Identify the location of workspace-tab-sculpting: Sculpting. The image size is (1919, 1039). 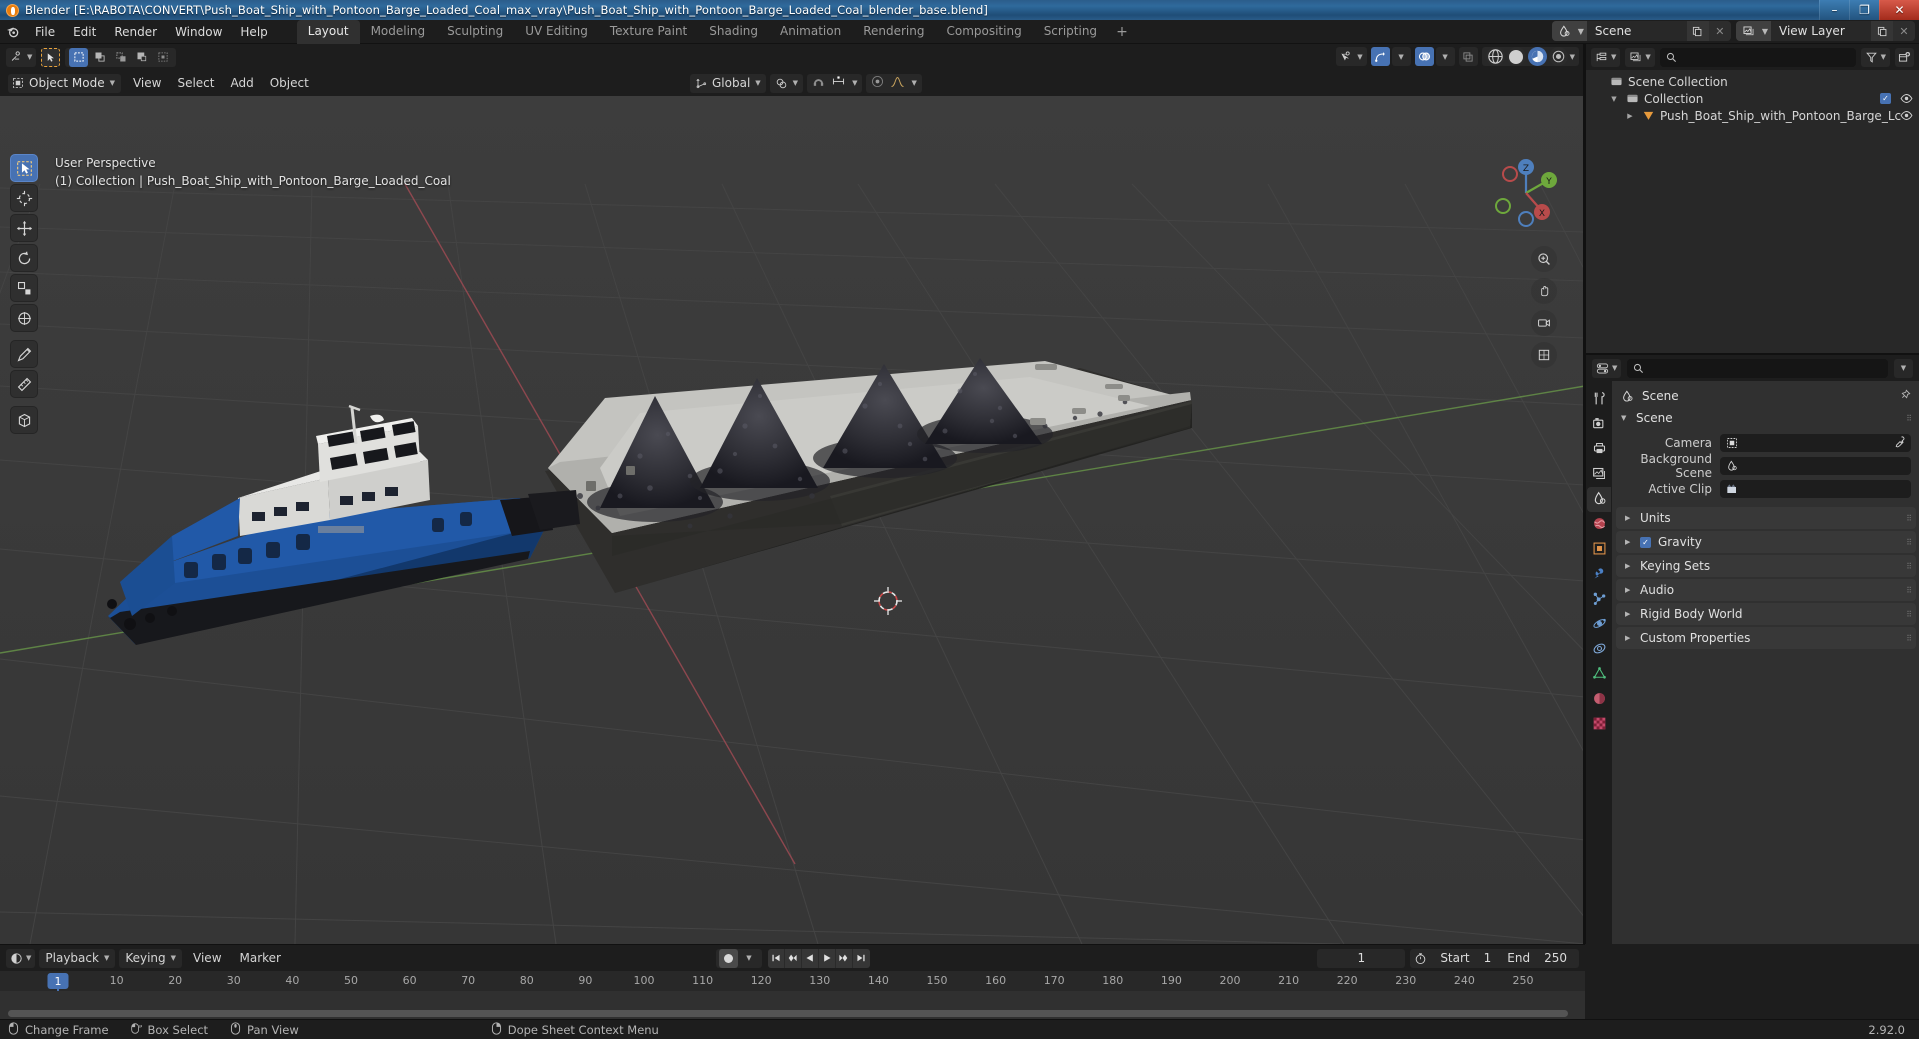
(475, 32).